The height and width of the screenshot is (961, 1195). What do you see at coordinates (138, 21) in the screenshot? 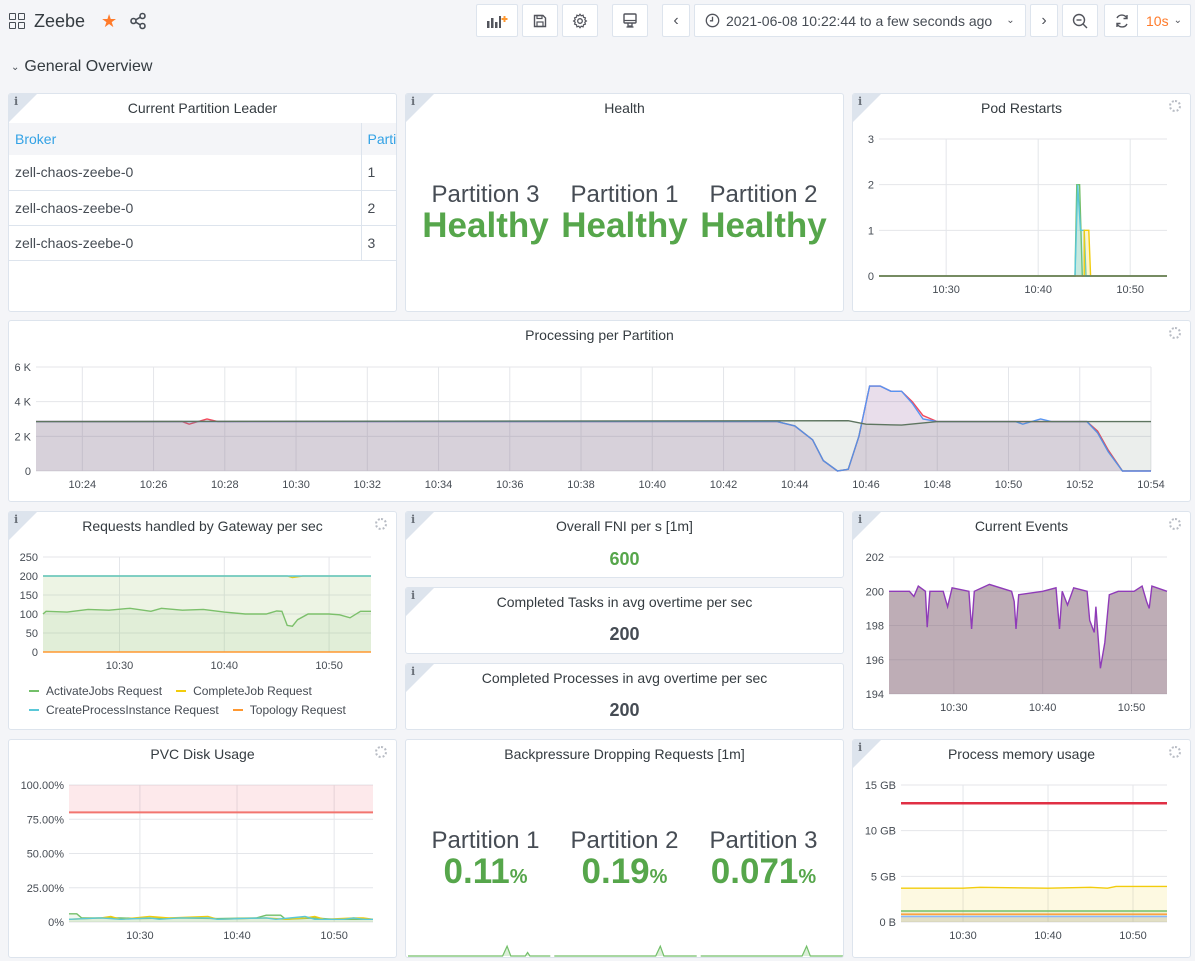
I see `share-icon` at bounding box center [138, 21].